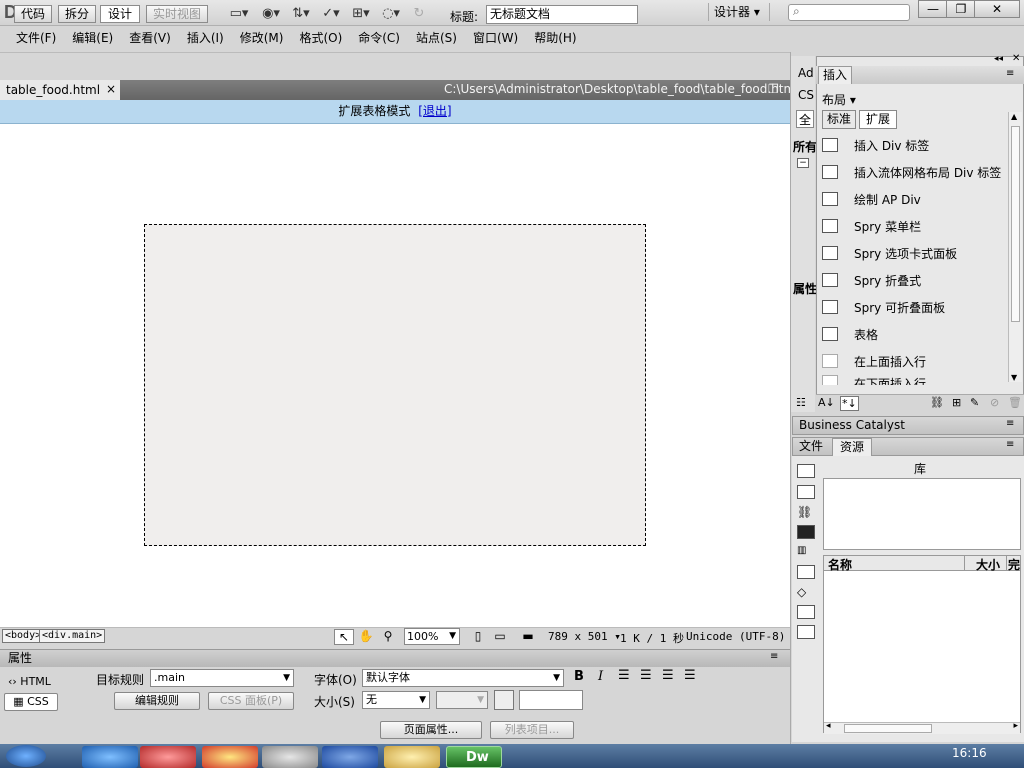 The image size is (1024, 768). Describe the element at coordinates (806, 492) in the screenshot. I see `colors-icon` at that location.